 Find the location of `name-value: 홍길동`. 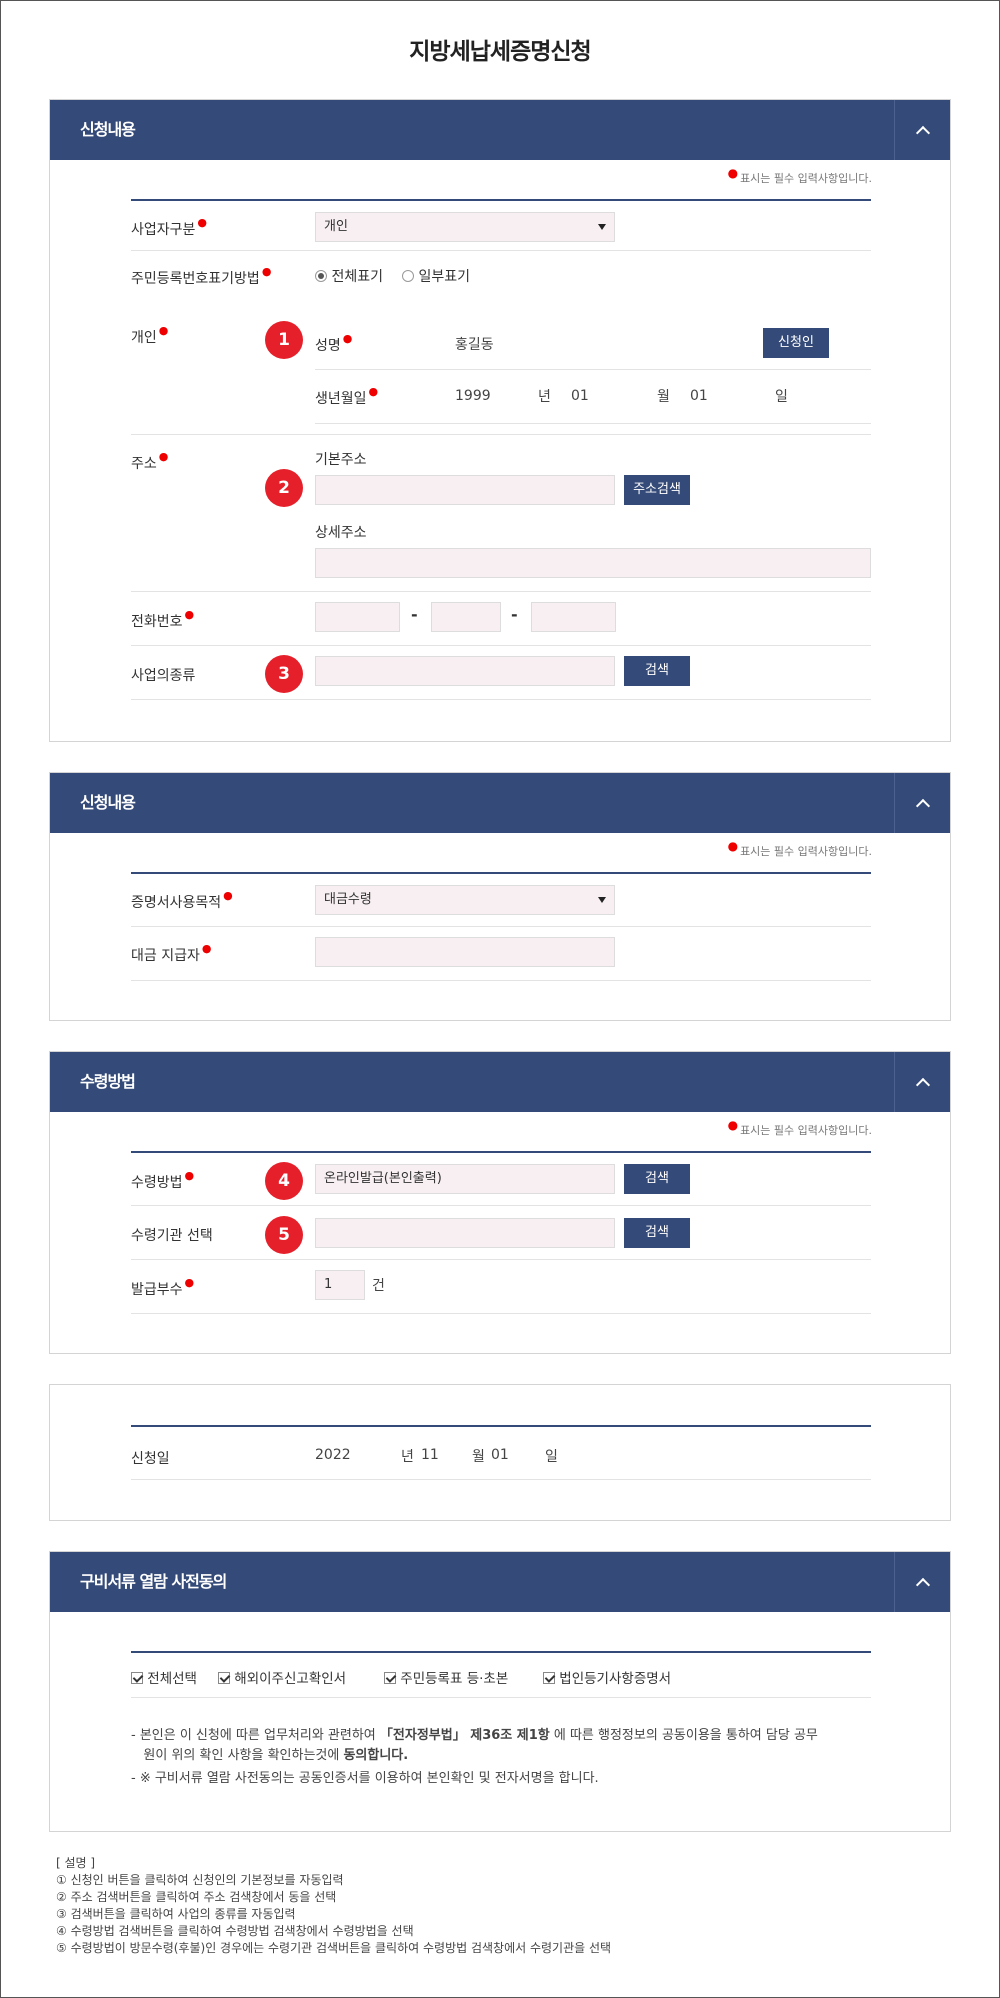

name-value: 홍길동 is located at coordinates (474, 345).